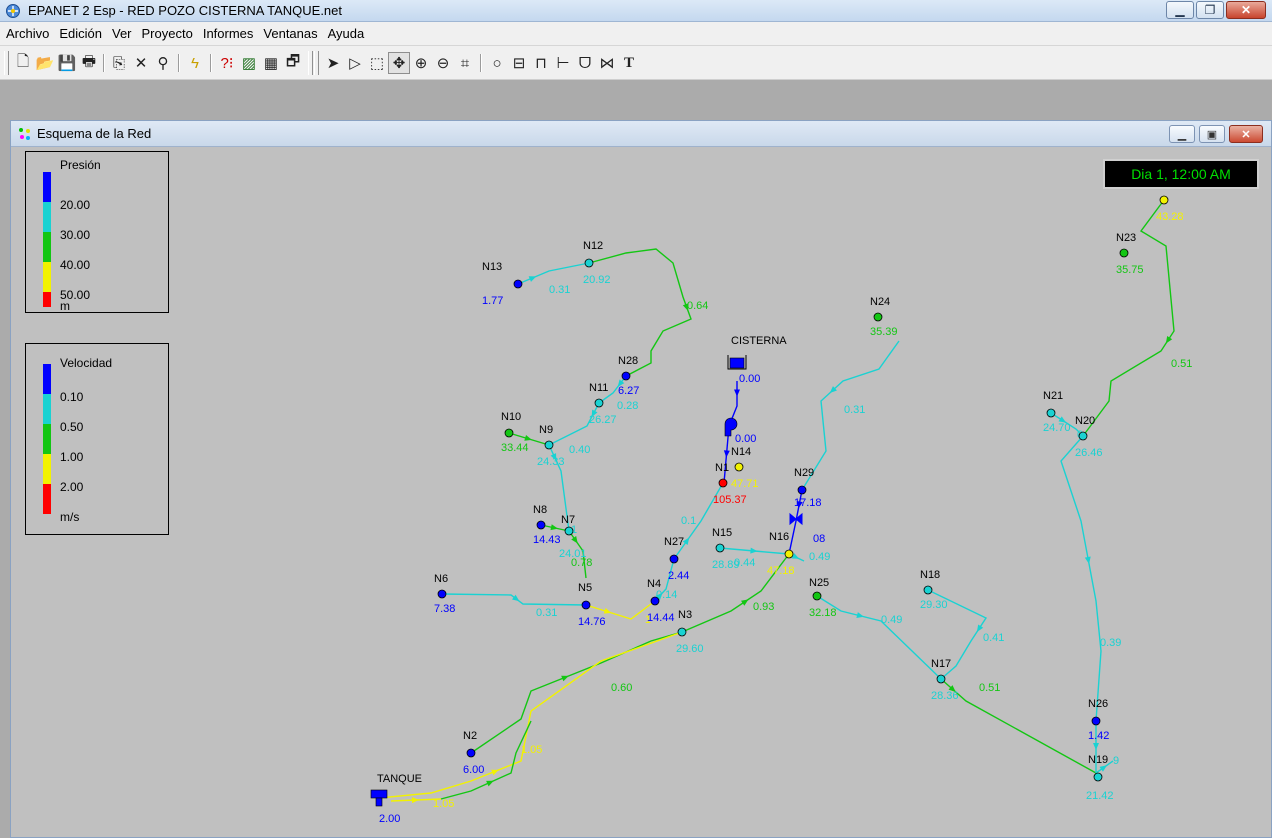  Describe the element at coordinates (443, 63) in the screenshot. I see `zoom-out-button: ⊖` at that location.